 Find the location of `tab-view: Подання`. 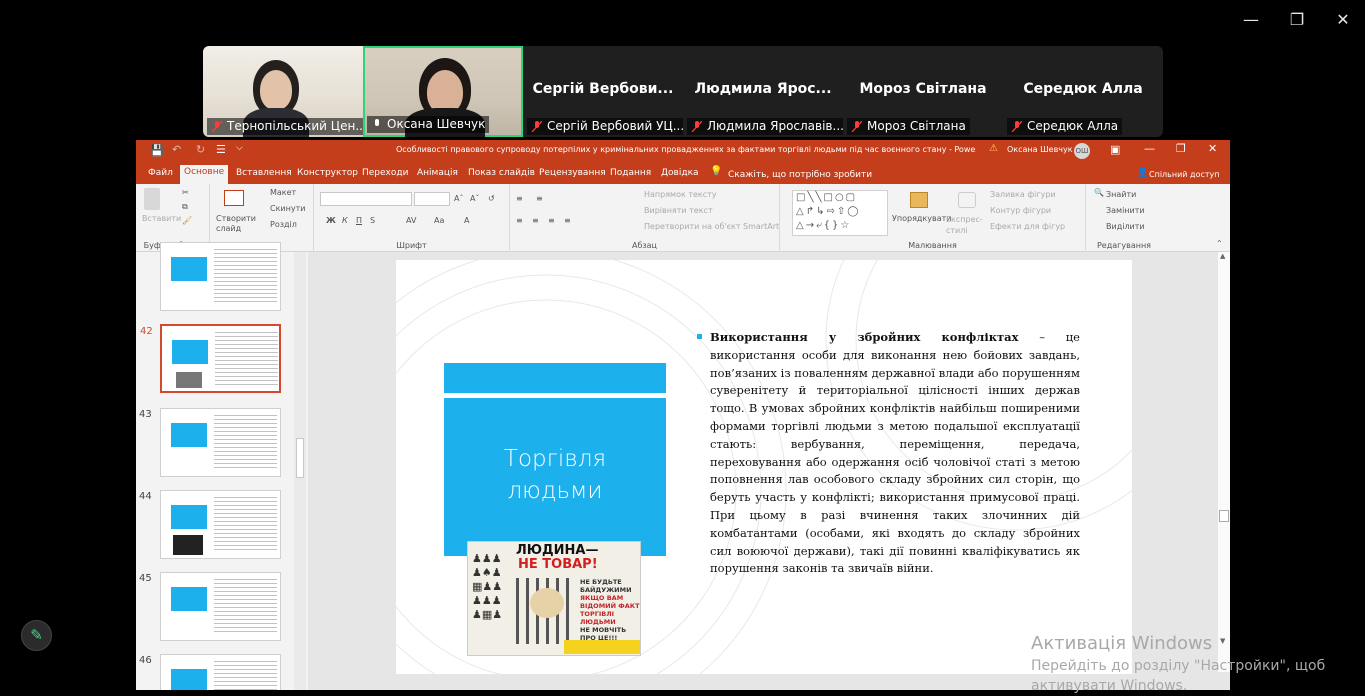

tab-view: Подання is located at coordinates (630, 175).